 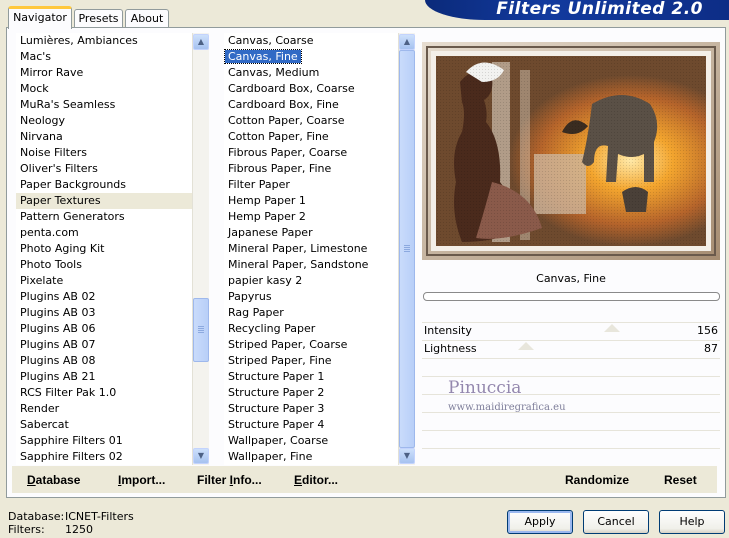 What do you see at coordinates (692, 522) in the screenshot?
I see `help-button: Help` at bounding box center [692, 522].